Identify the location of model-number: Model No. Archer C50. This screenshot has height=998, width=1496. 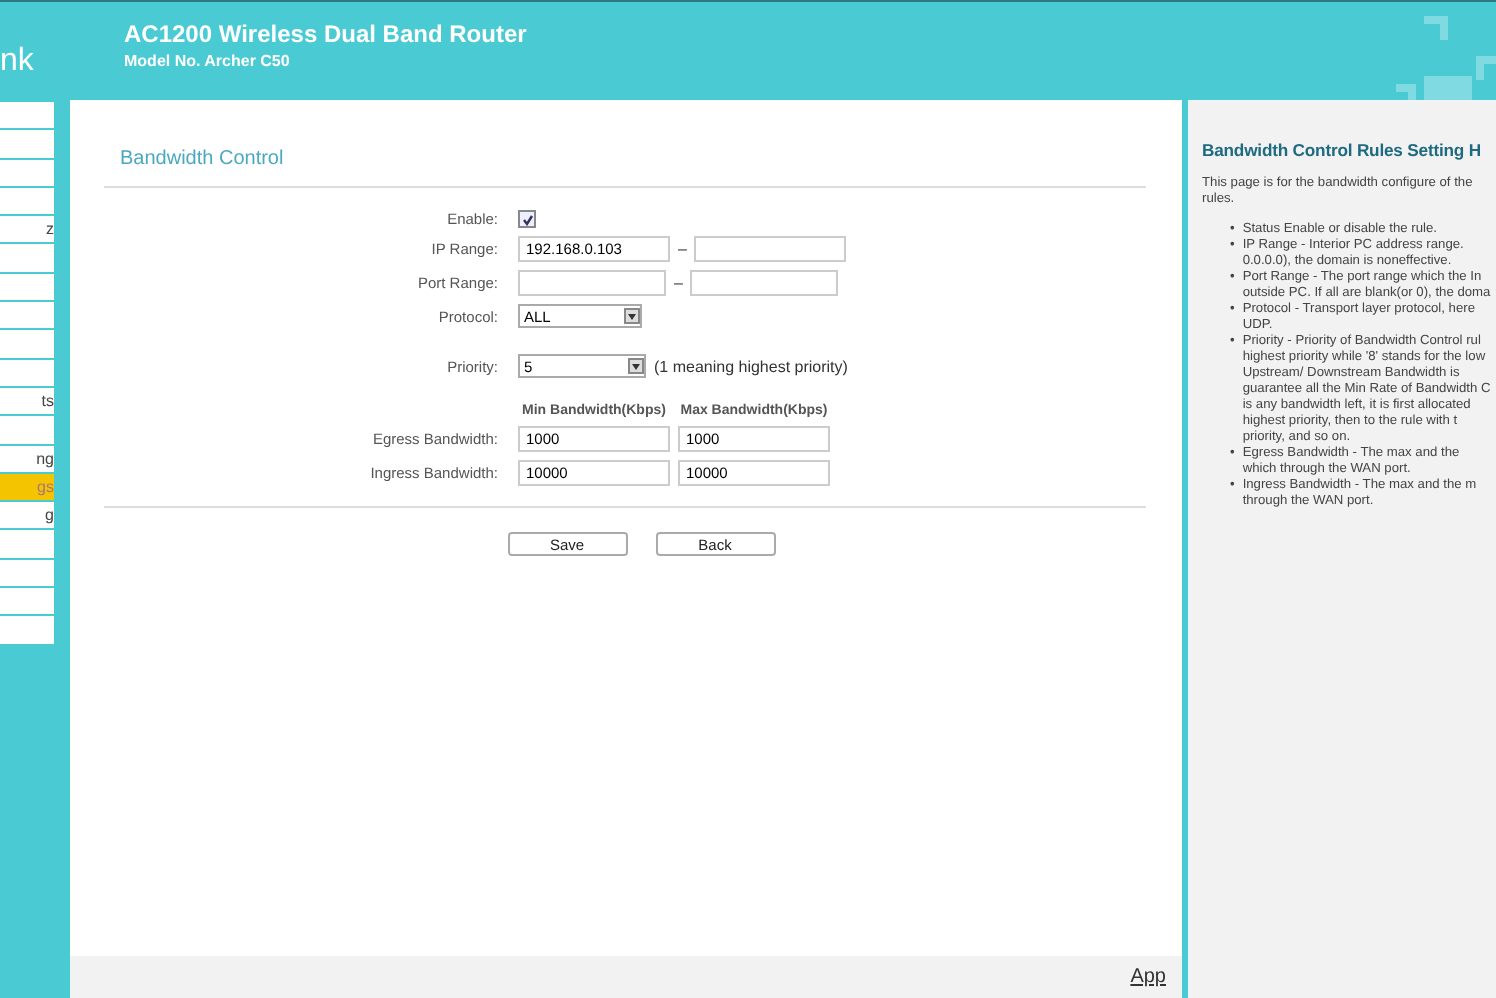
(208, 61).